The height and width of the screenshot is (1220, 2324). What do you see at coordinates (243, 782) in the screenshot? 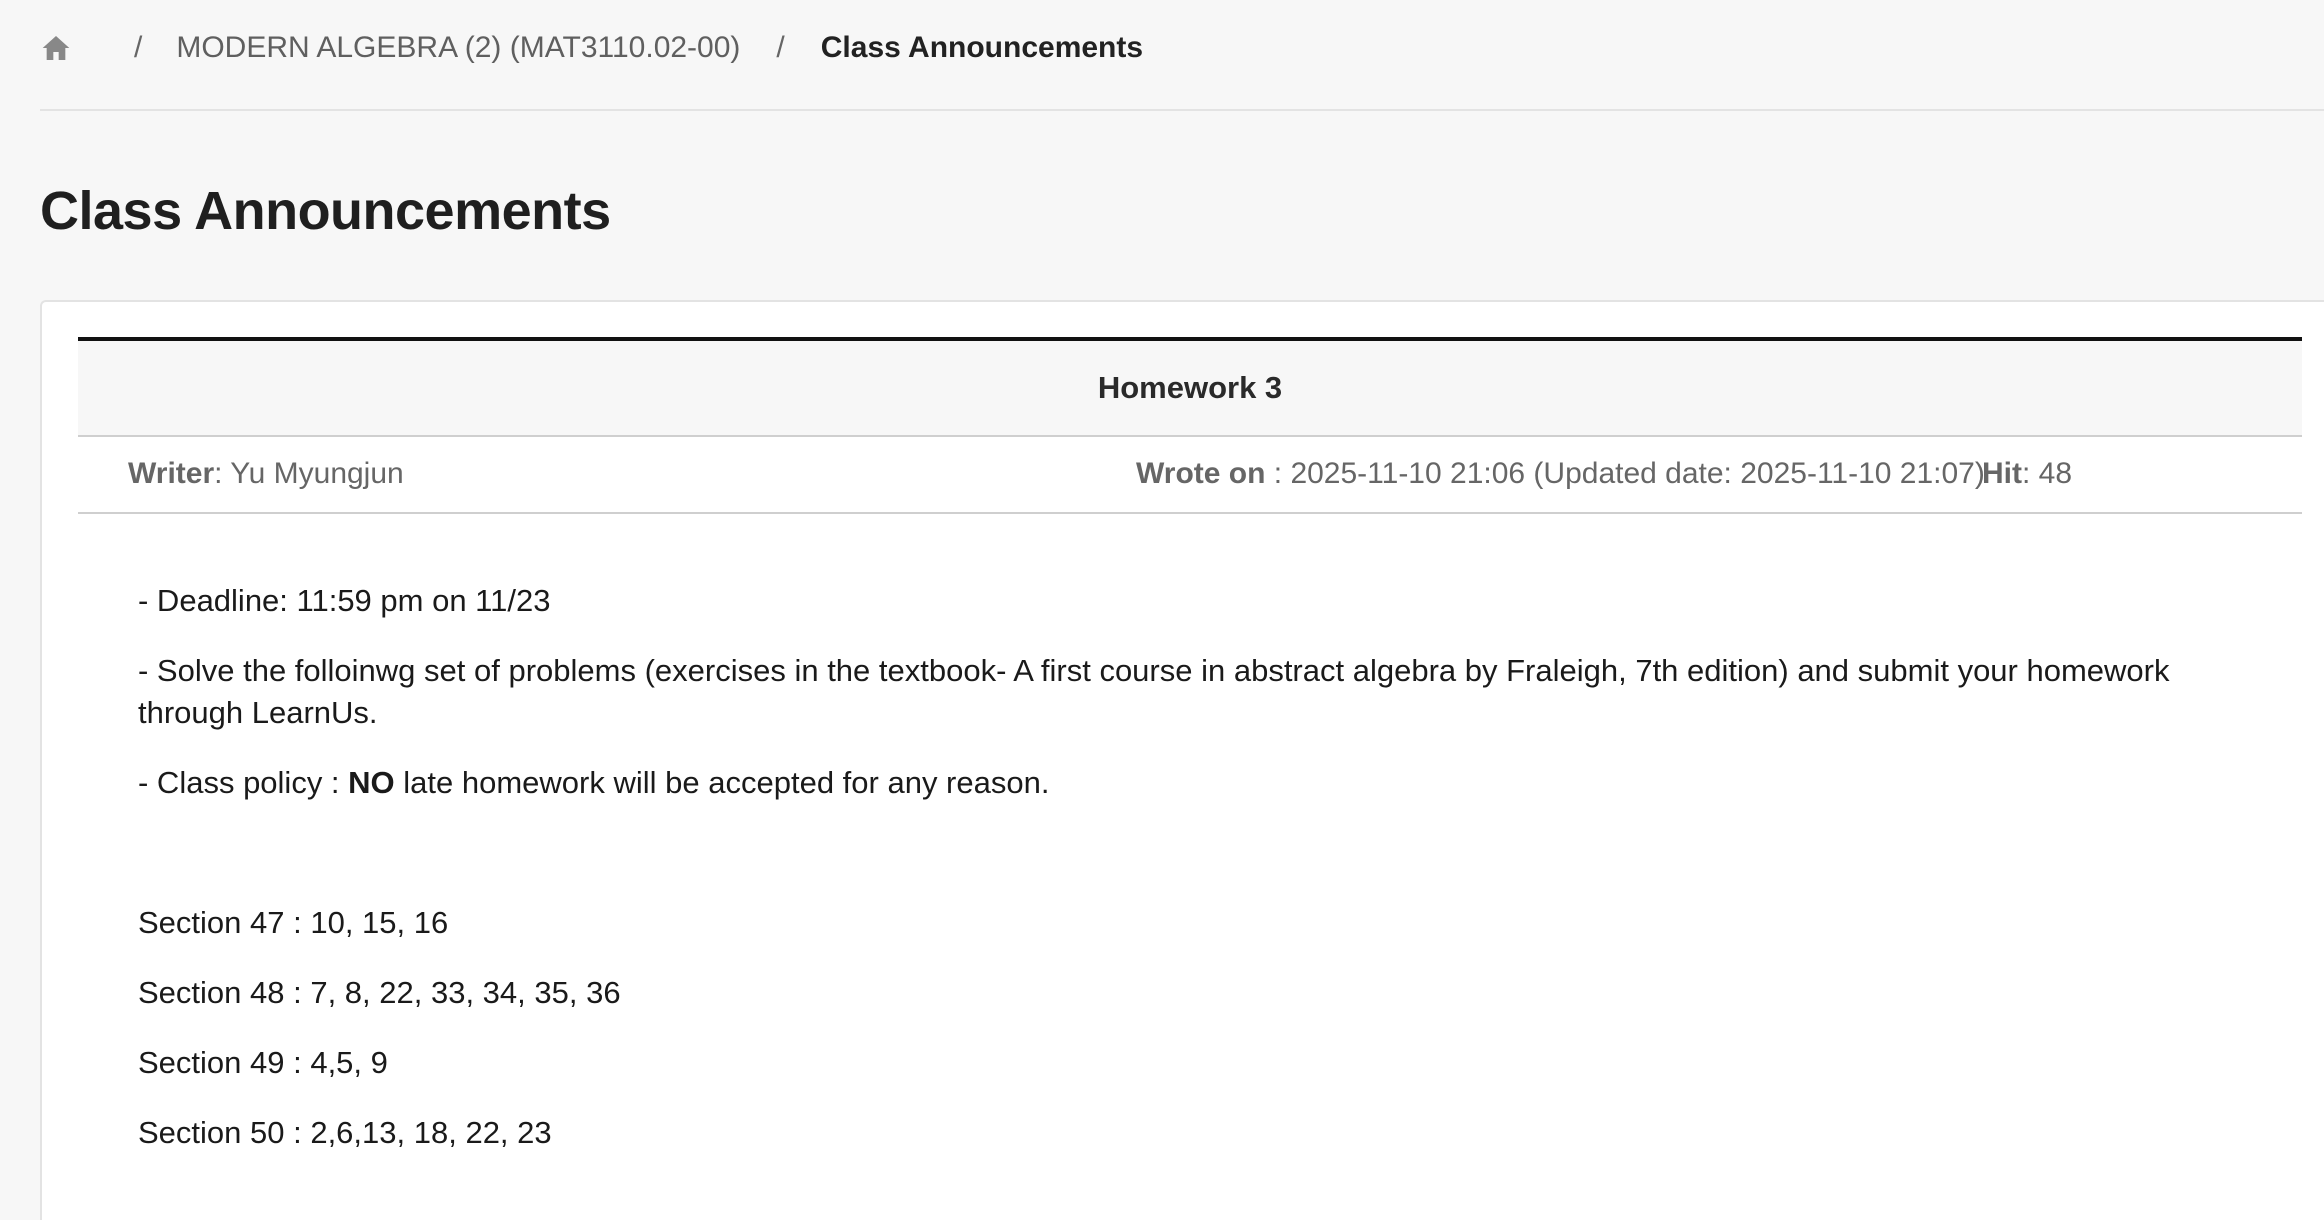
I see `policy-prefix: - Class policy :` at bounding box center [243, 782].